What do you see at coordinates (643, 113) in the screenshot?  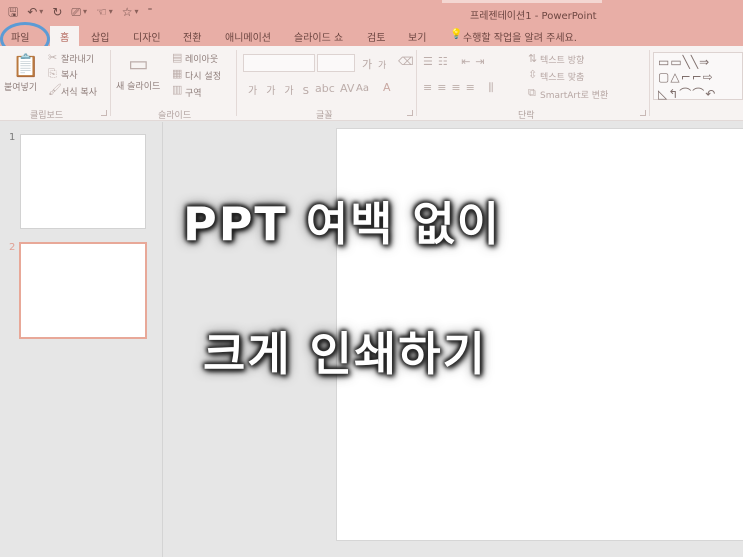 I see `paragraph-launcher-icon` at bounding box center [643, 113].